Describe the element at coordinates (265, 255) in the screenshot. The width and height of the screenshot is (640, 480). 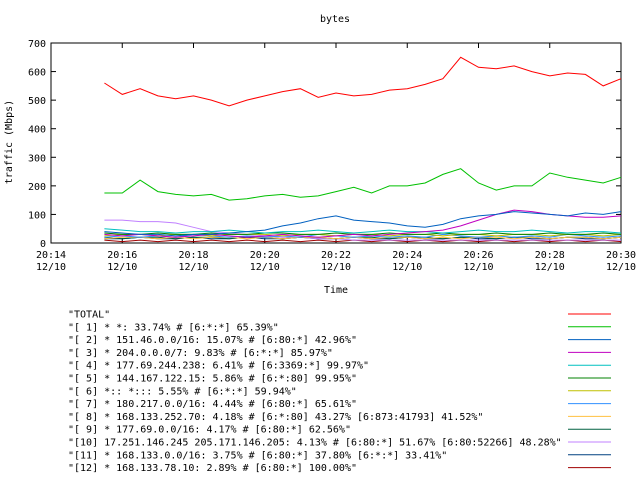
I see `x-tick-time-label: 20:20` at that location.